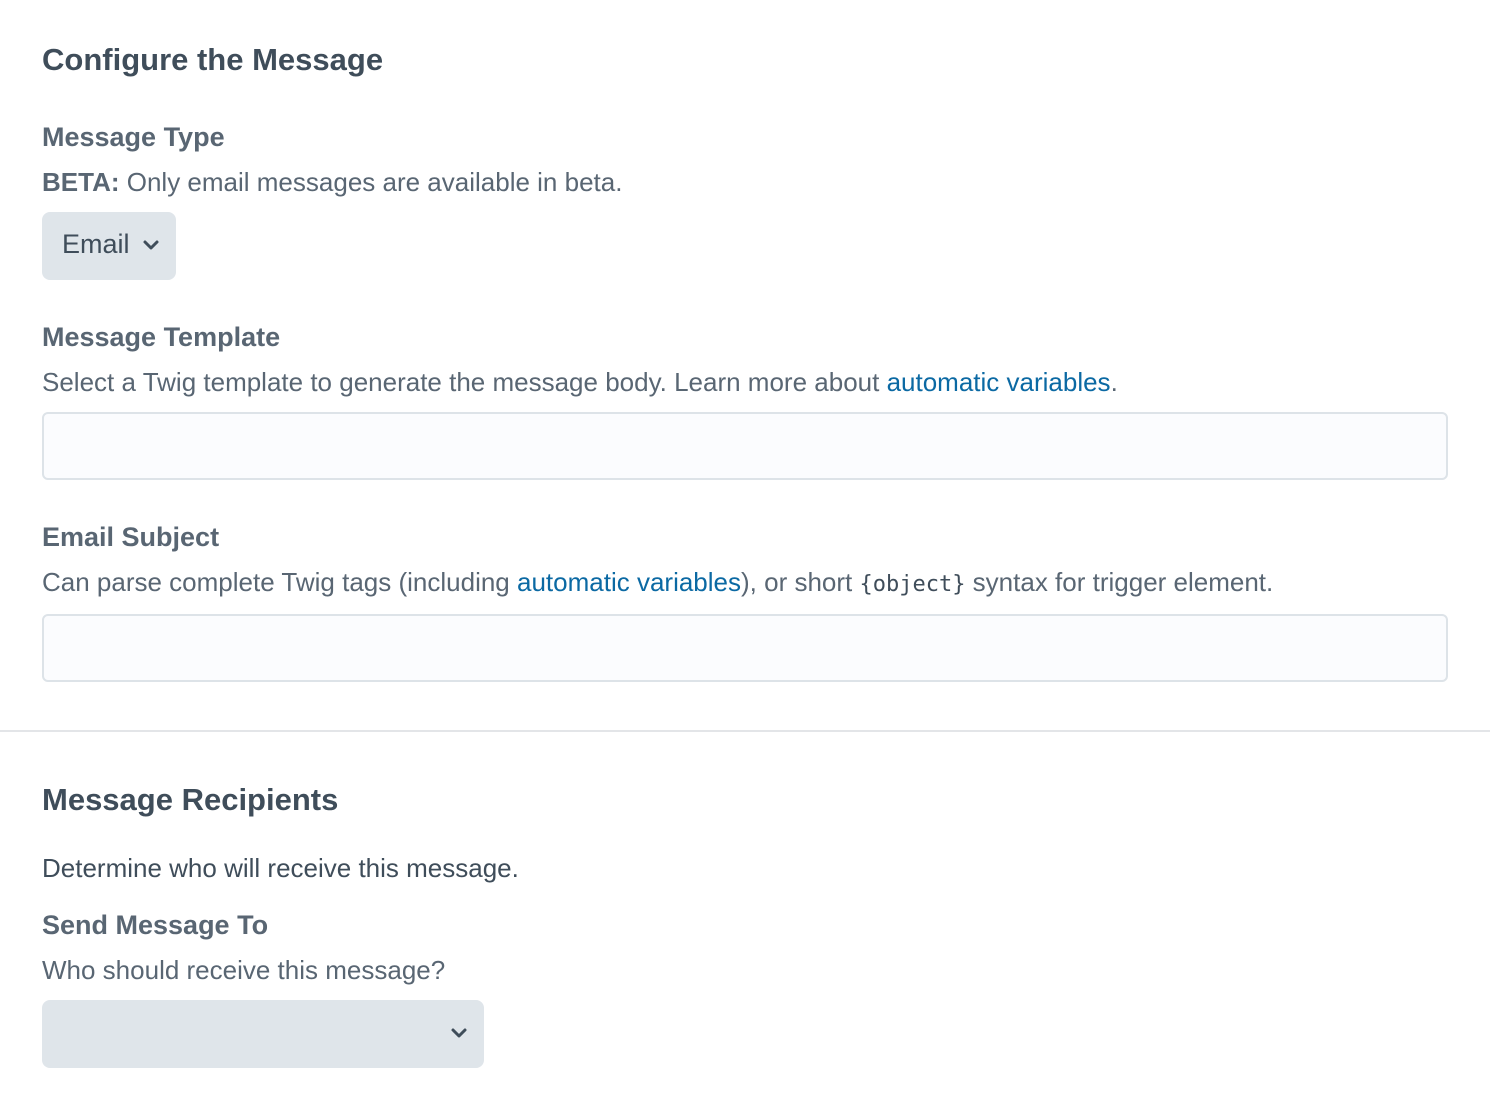 This screenshot has height=1106, width=1490. I want to click on email-subject-input, so click(745, 648).